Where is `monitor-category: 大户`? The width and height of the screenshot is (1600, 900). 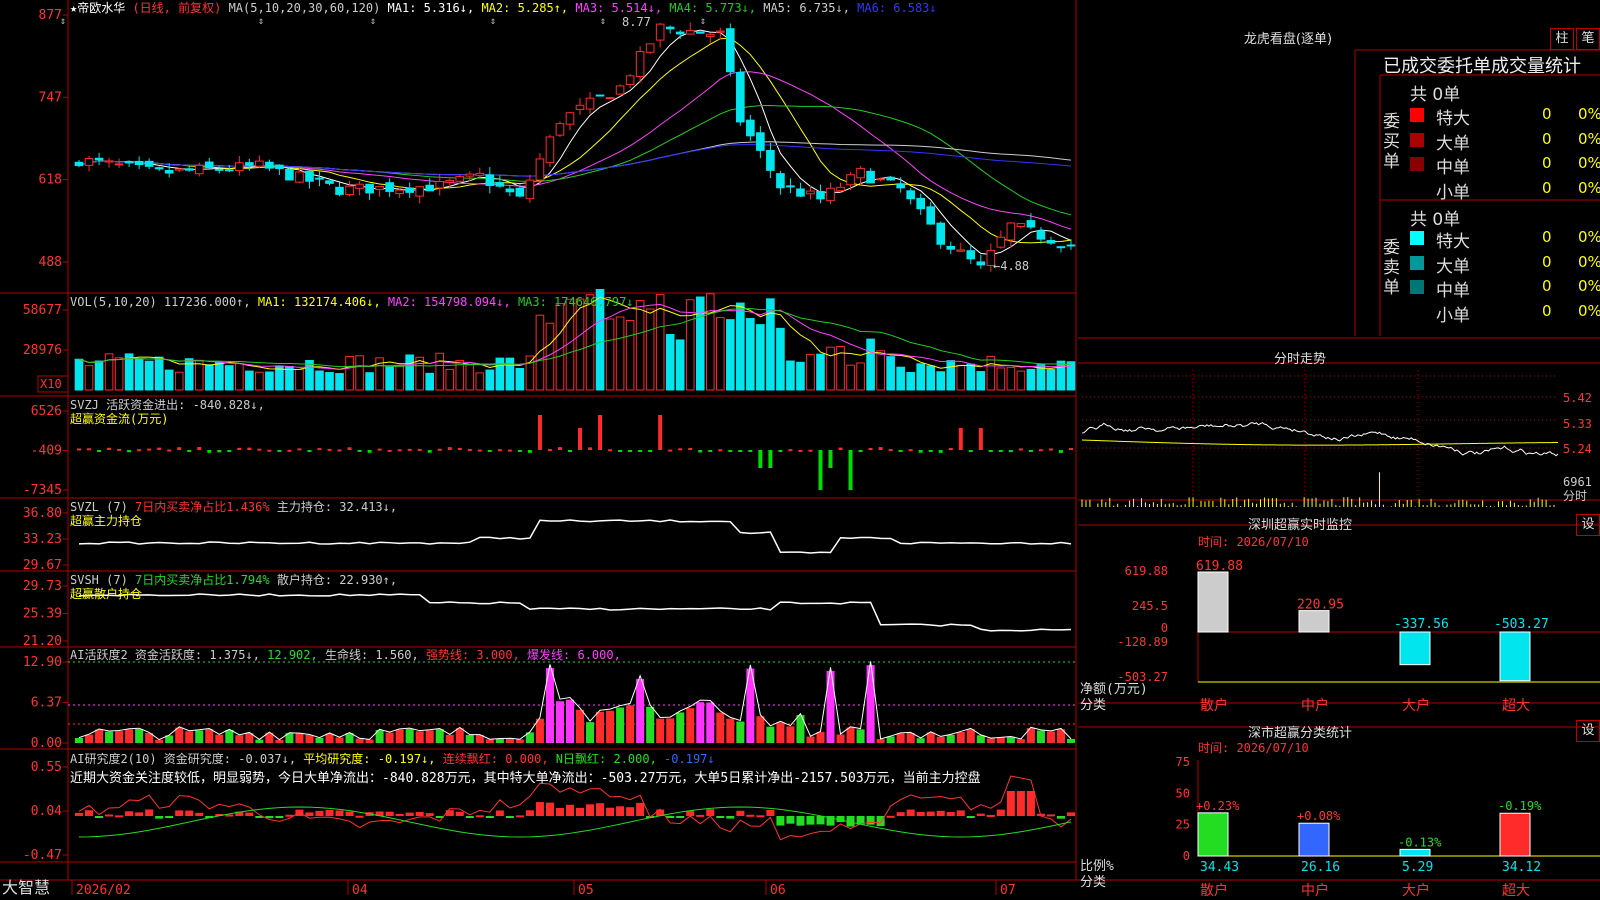
monitor-category: 大户 is located at coordinates (1416, 705).